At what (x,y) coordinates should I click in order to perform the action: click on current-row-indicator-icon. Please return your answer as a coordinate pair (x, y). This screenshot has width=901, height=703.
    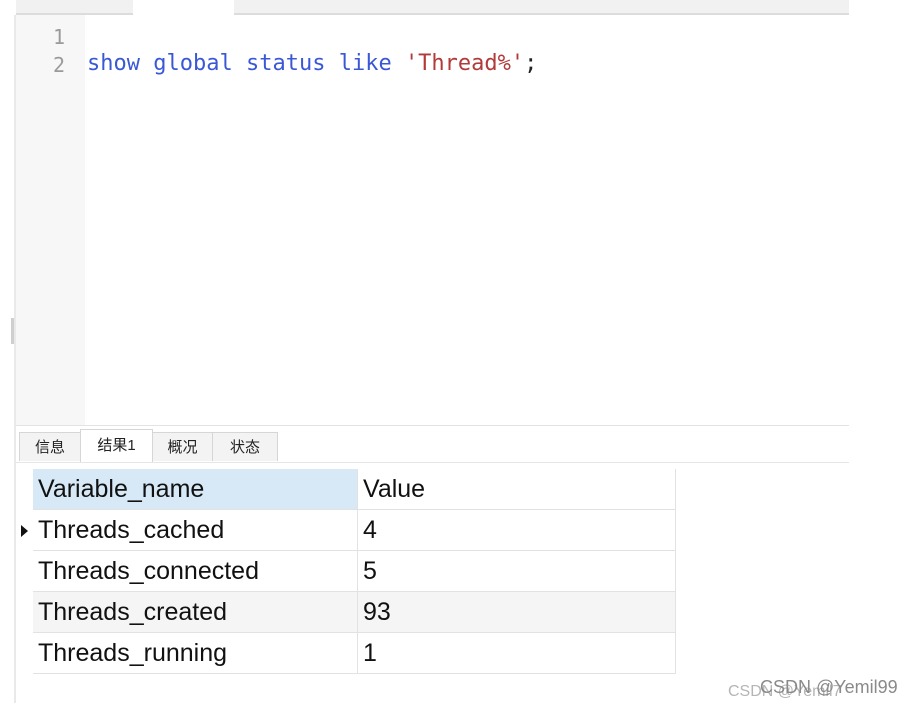
    Looking at the image, I should click on (24, 531).